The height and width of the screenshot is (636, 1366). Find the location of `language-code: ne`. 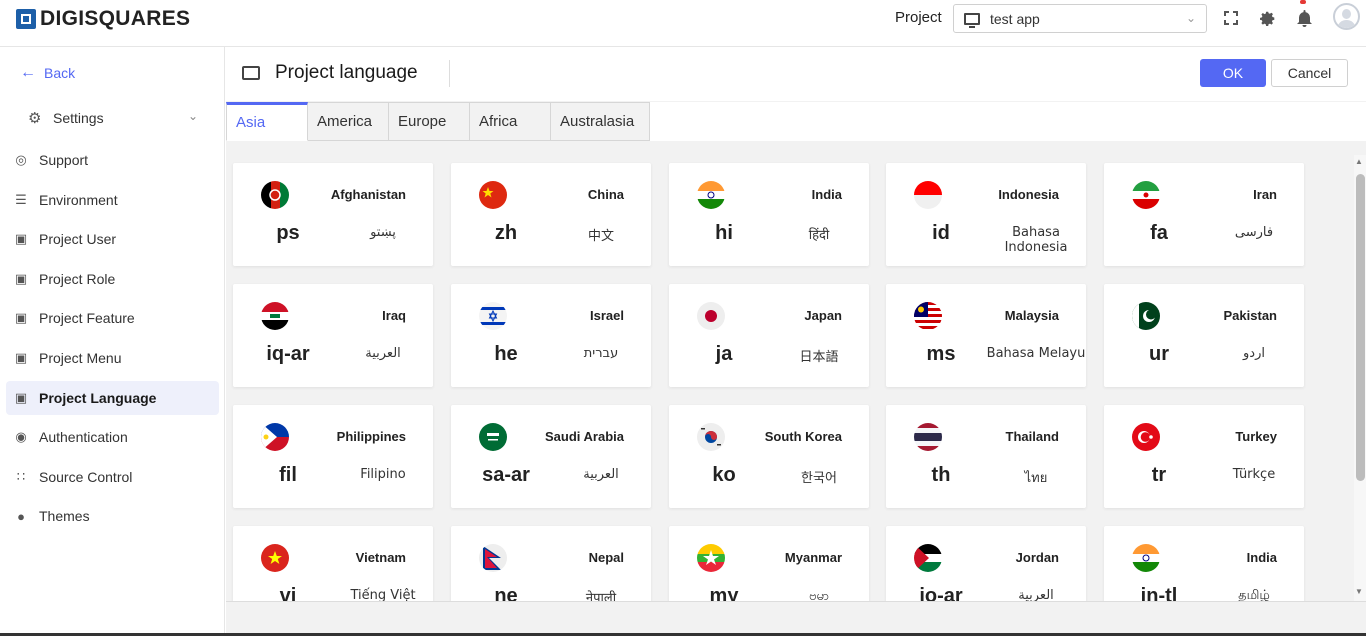

language-code: ne is located at coordinates (506, 593).